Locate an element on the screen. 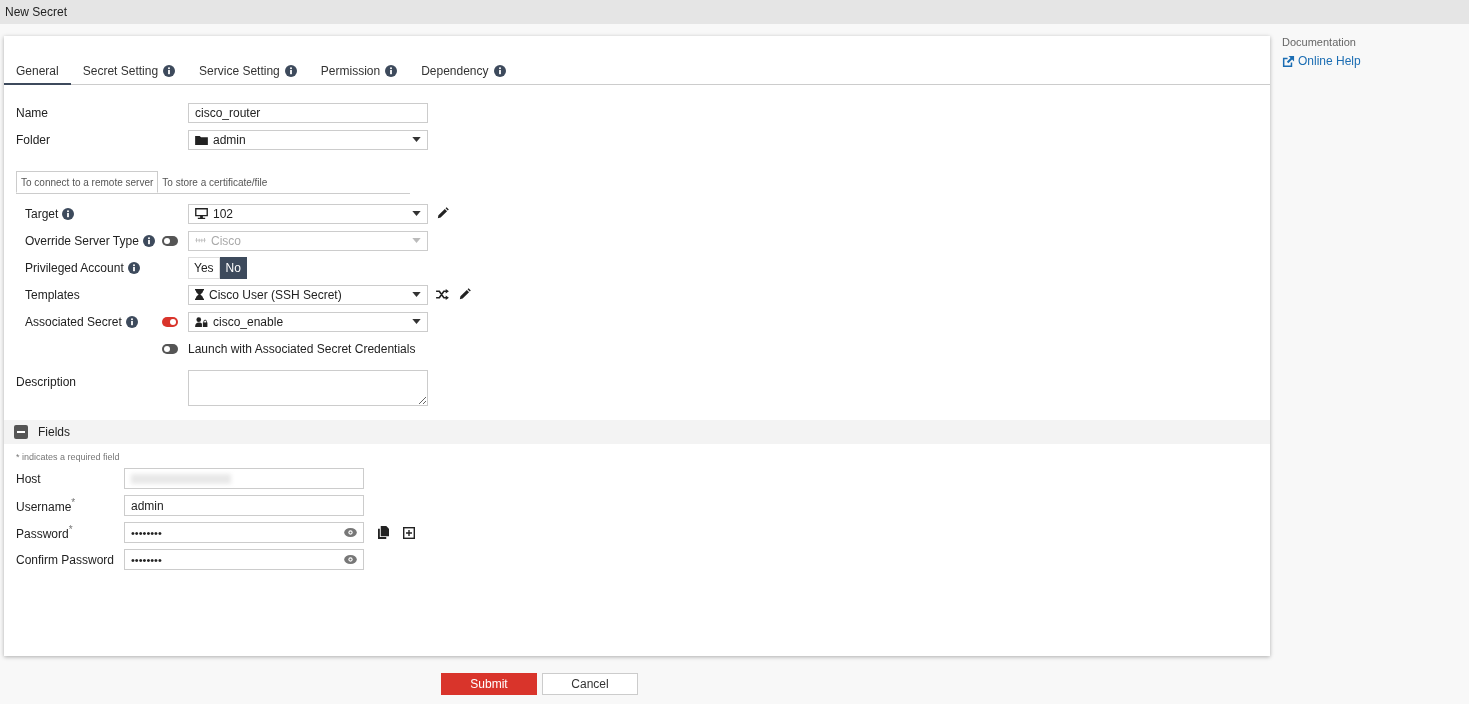 The image size is (1469, 704). tab: Dependency is located at coordinates (463, 74).